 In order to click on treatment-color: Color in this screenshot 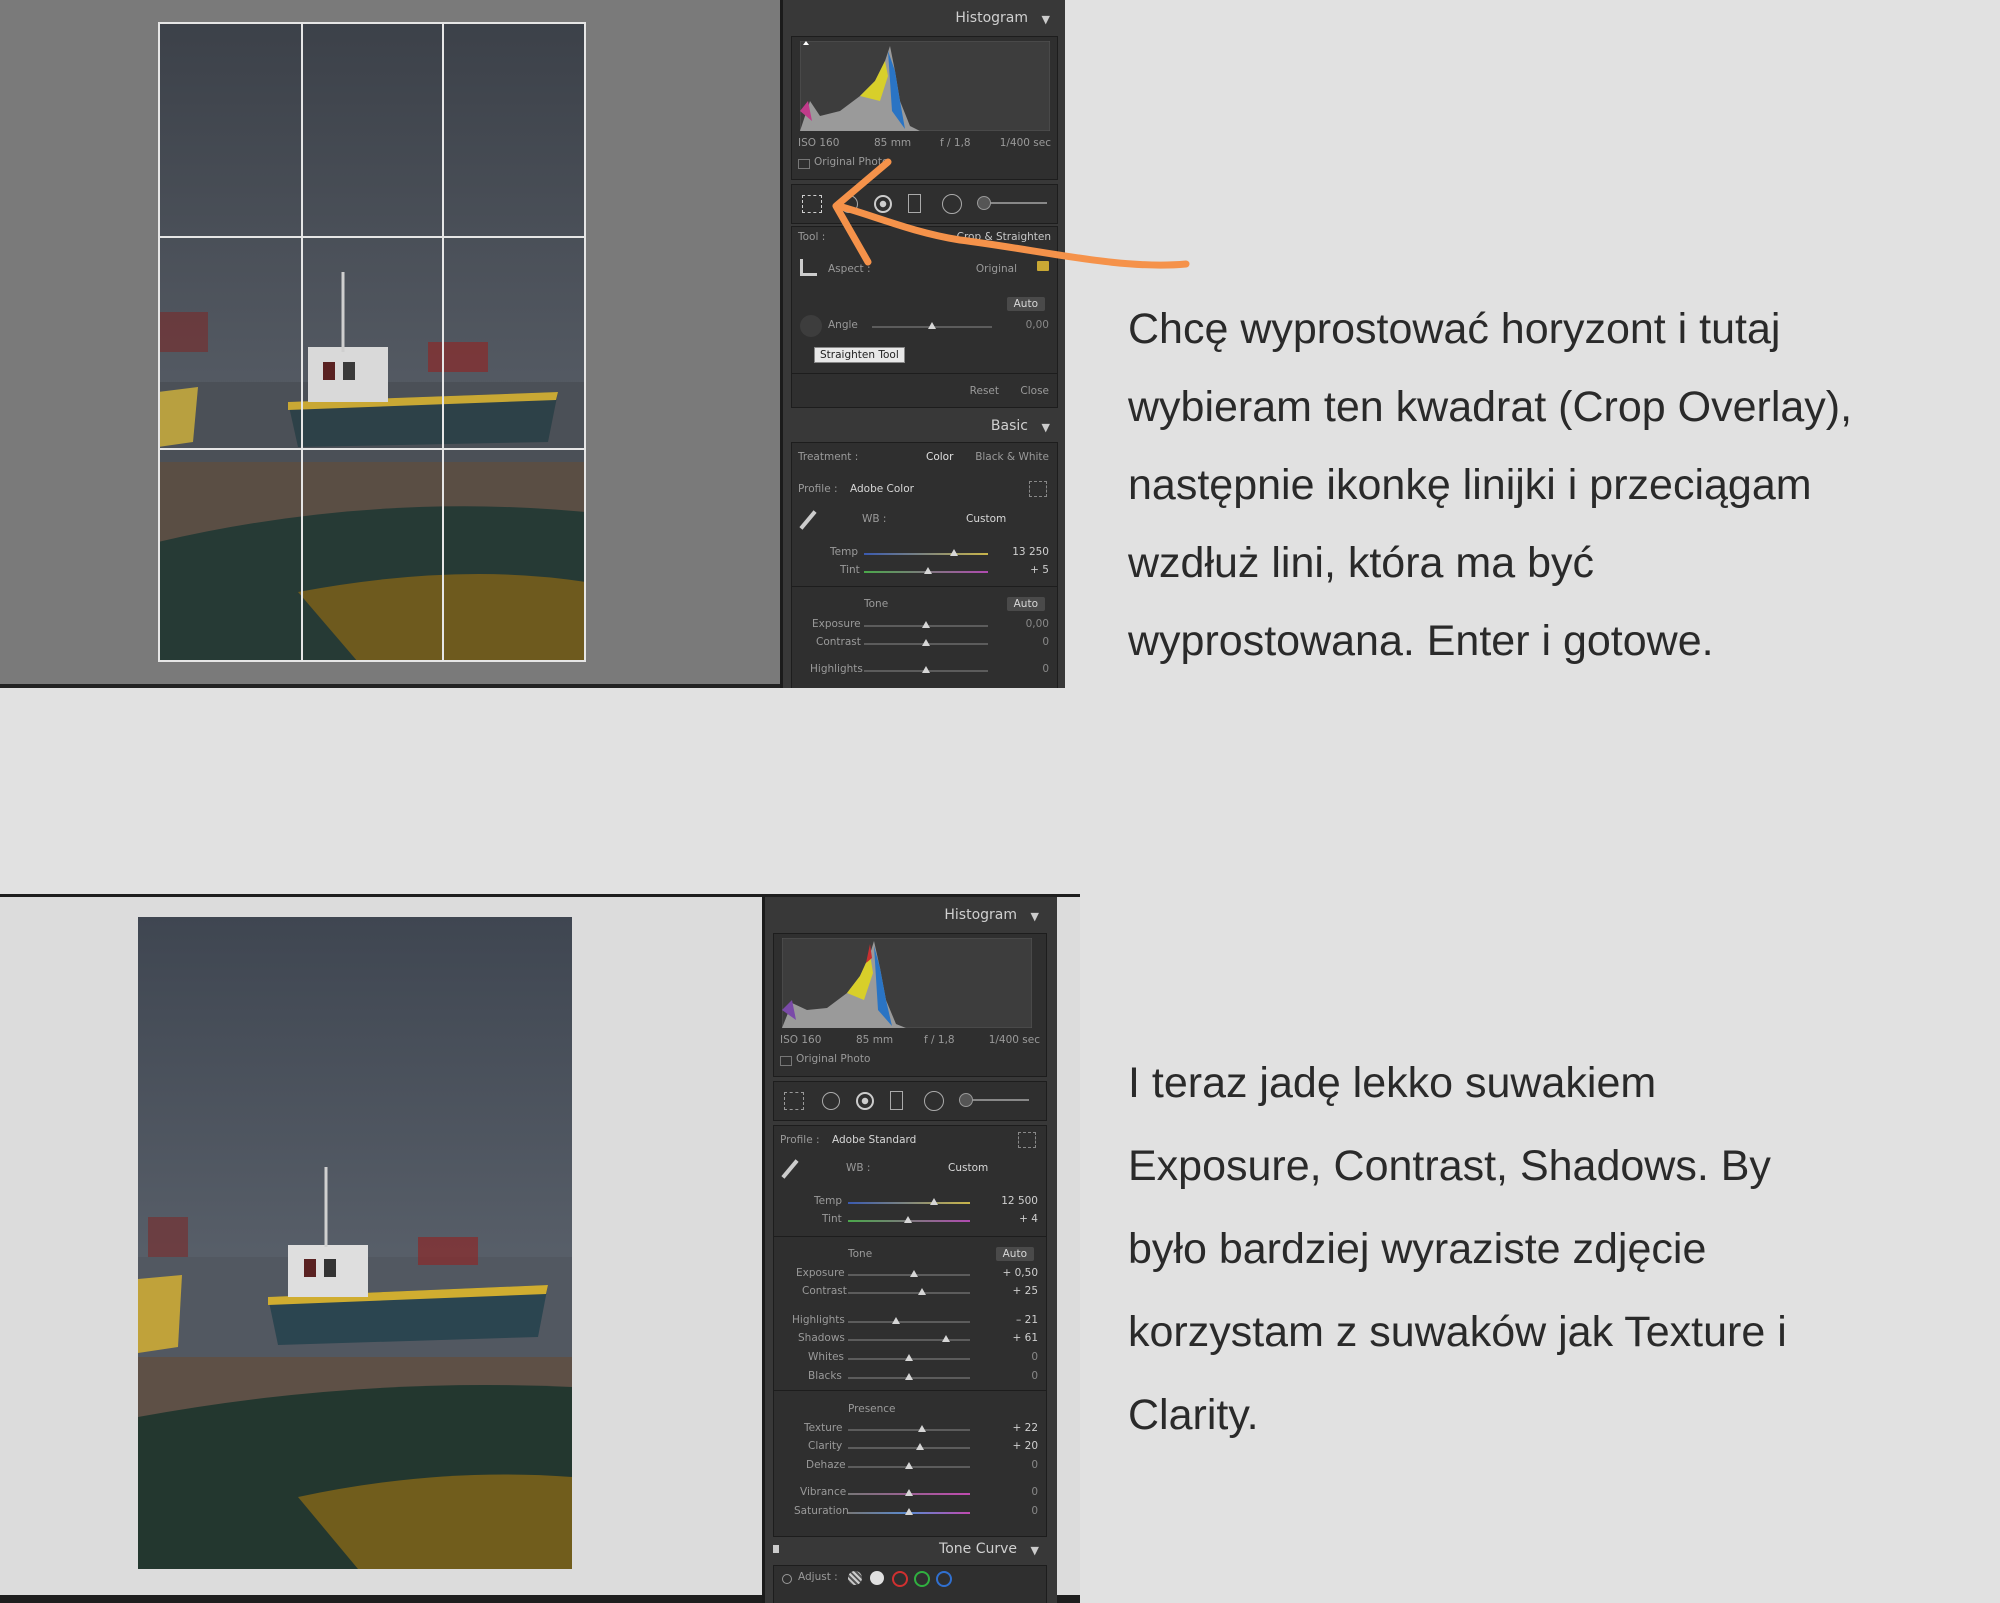, I will do `click(939, 457)`.